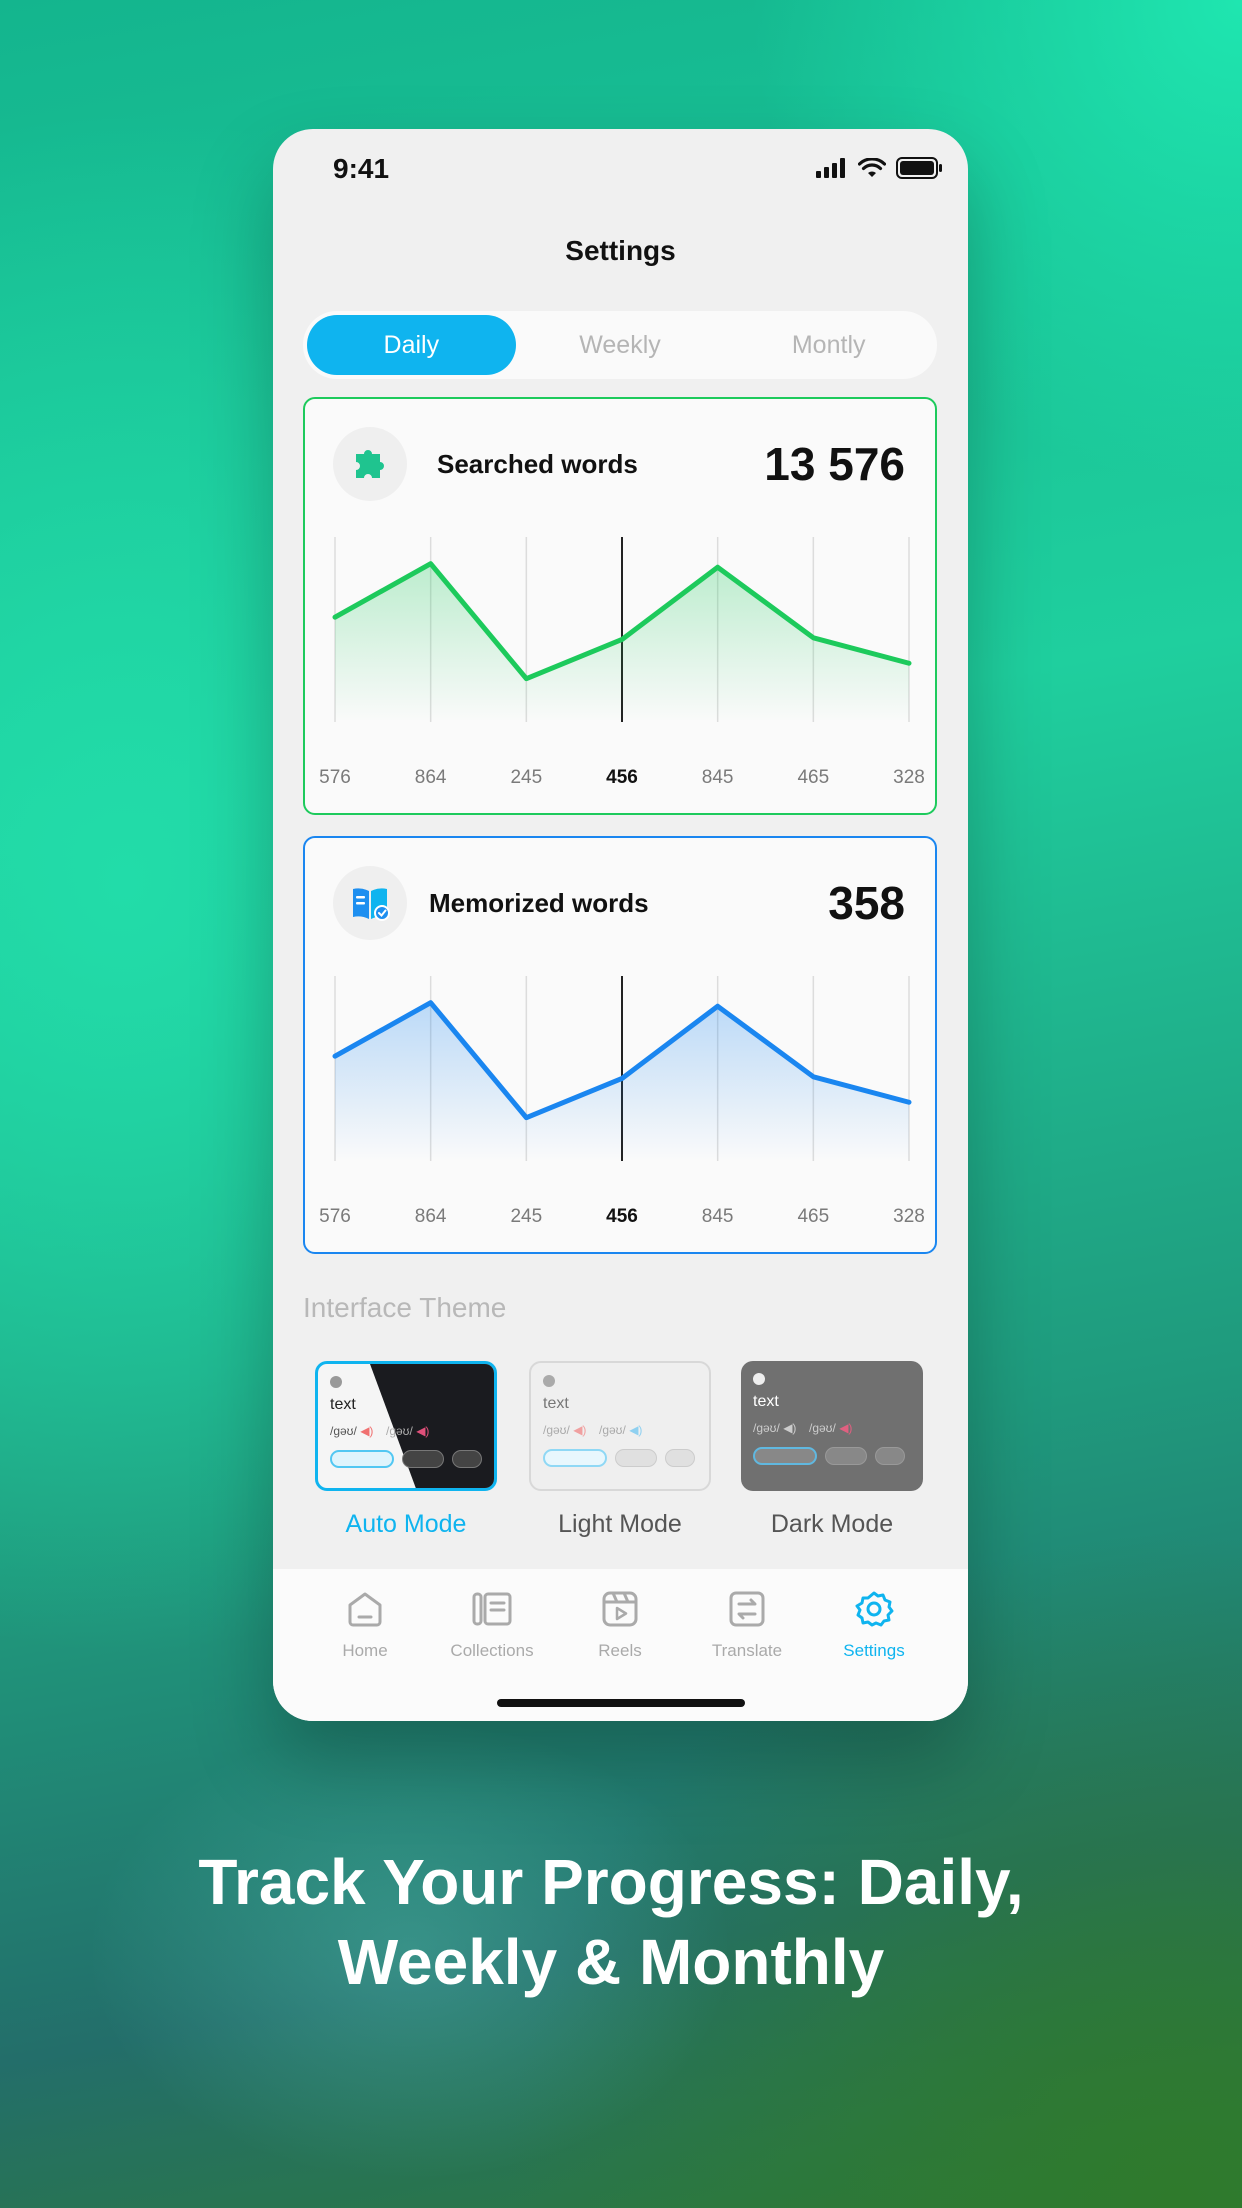 The height and width of the screenshot is (2208, 1242). I want to click on card-label: Searched words, so click(537, 464).